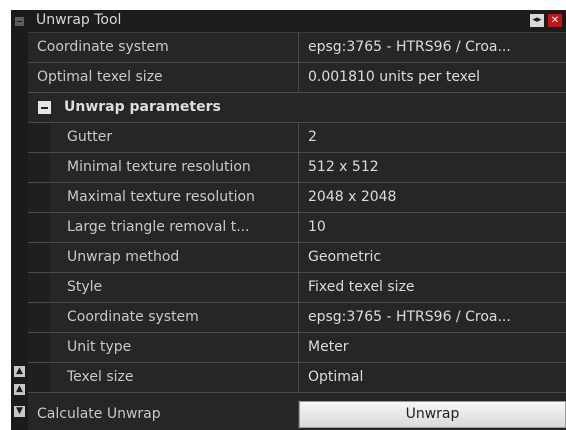  Describe the element at coordinates (79, 20) in the screenshot. I see `panel-title: Unwrap Tool` at that location.